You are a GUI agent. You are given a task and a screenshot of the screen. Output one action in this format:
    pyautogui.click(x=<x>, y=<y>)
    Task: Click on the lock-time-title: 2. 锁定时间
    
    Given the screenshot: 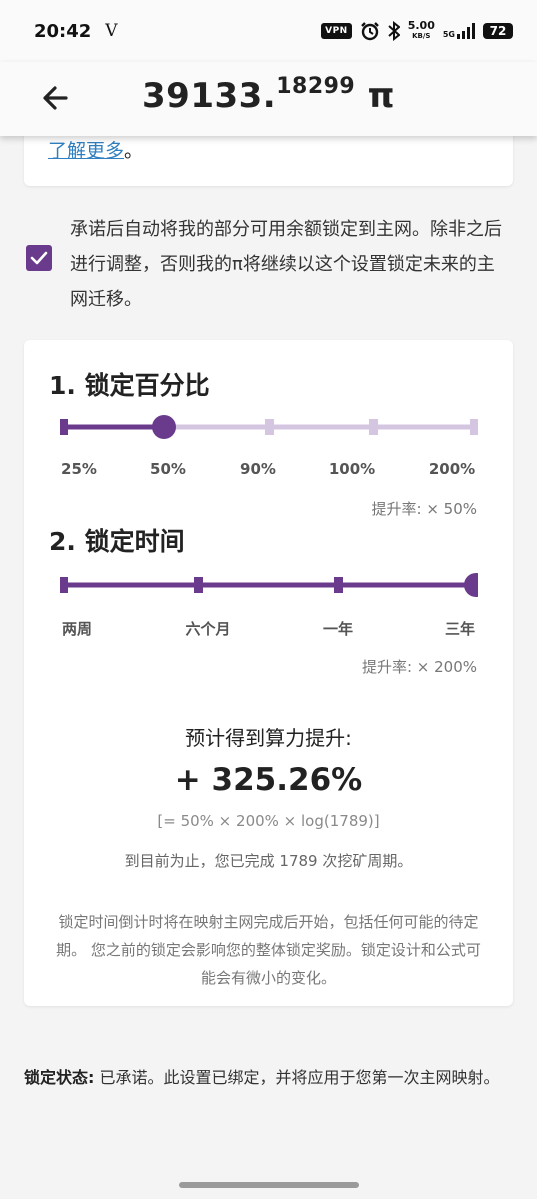 What is the action you would take?
    pyautogui.click(x=117, y=541)
    